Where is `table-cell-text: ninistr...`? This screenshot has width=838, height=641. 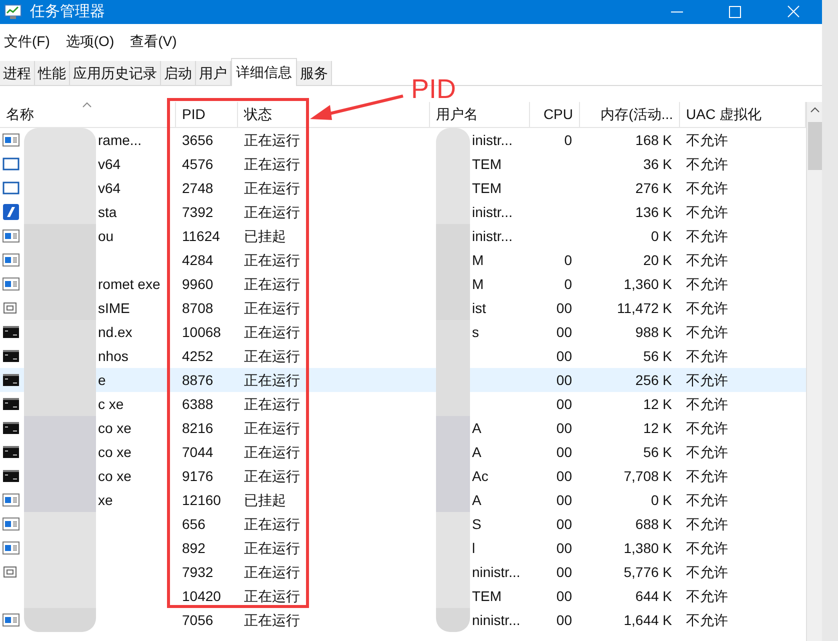 table-cell-text: ninistr... is located at coordinates (496, 572).